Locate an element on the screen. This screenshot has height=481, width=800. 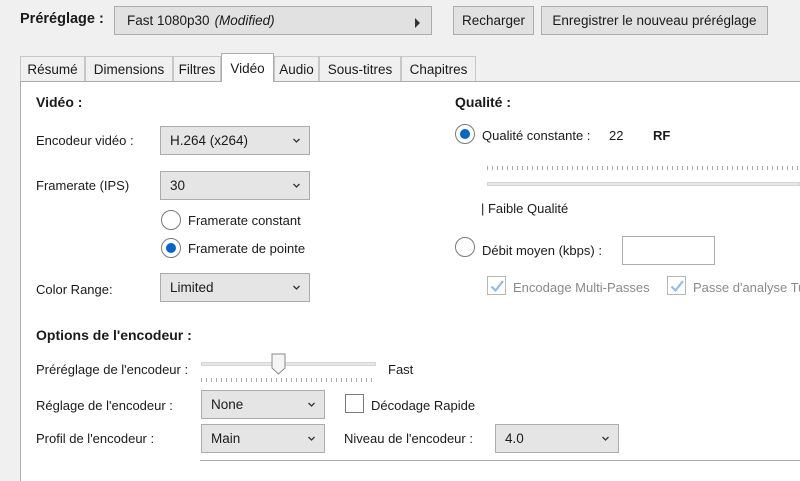
encoder-profile-value: Main is located at coordinates (226, 438).